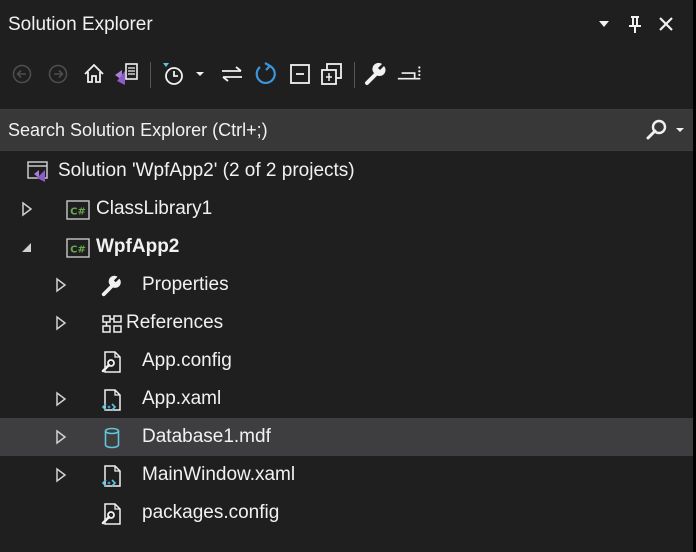  I want to click on tree-item-label: App.config, so click(187, 360).